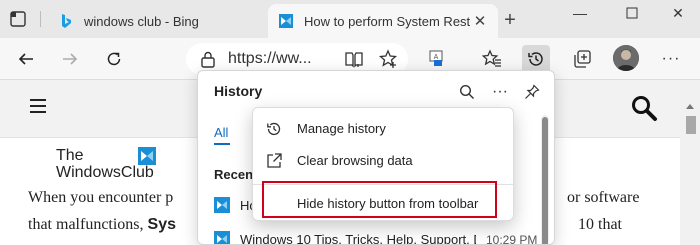 The height and width of the screenshot is (245, 700). Describe the element at coordinates (274, 161) in the screenshot. I see `external-open-icon` at that location.